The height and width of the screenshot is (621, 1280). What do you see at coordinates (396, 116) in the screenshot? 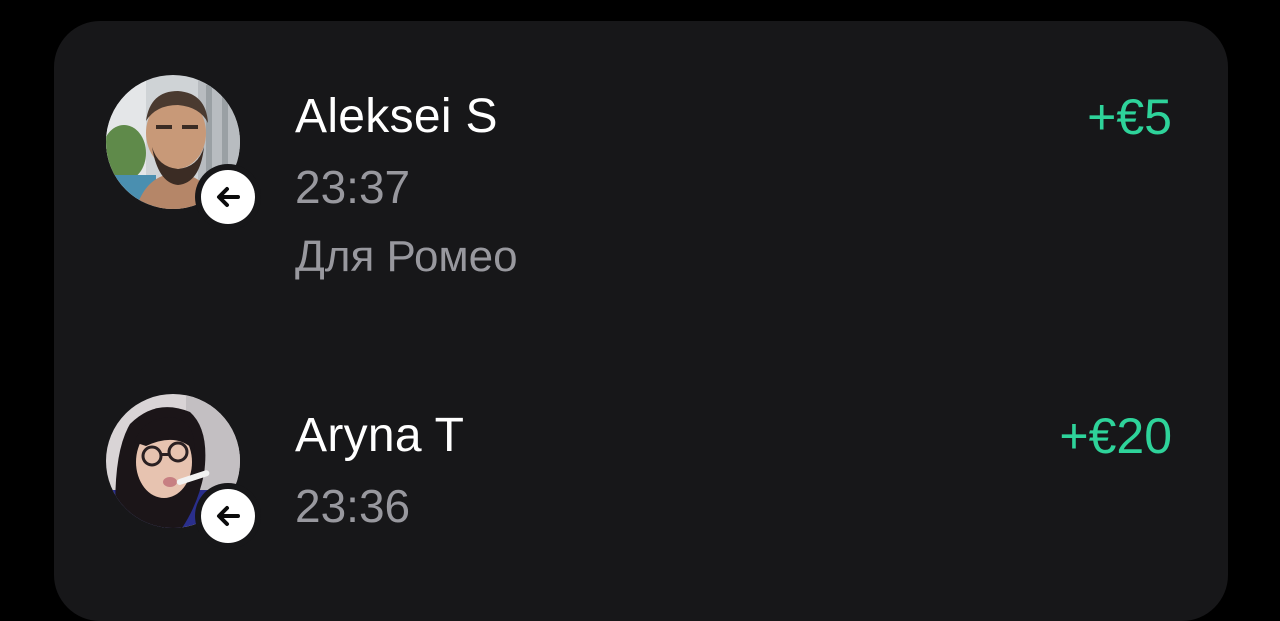
I see `sender-name: Aleksei S` at bounding box center [396, 116].